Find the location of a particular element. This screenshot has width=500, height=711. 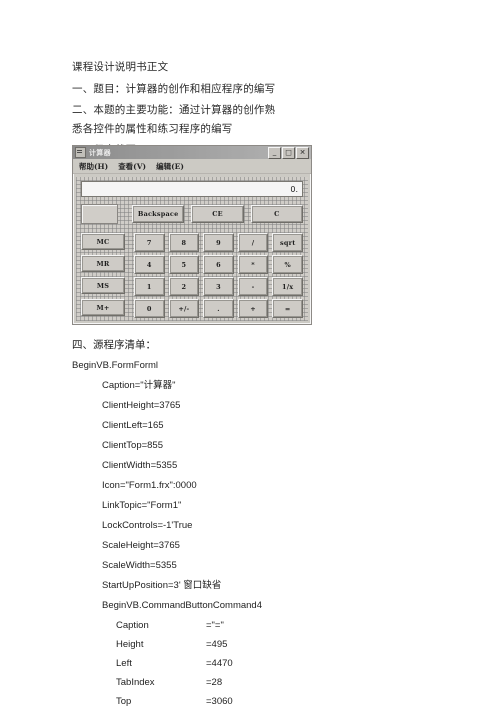

key-subtract: - is located at coordinates (253, 286).